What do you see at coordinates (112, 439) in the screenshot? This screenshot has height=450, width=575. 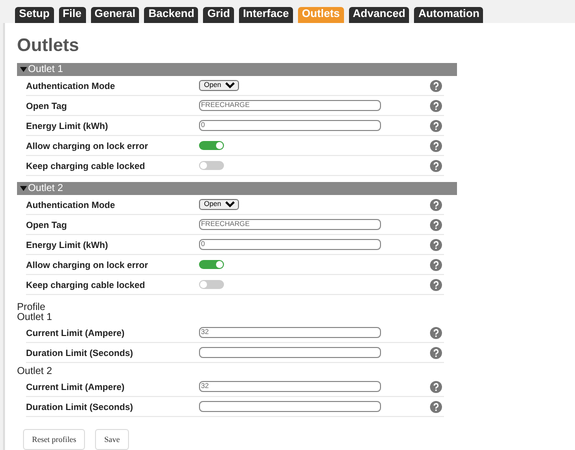 I see `action-button: Save` at bounding box center [112, 439].